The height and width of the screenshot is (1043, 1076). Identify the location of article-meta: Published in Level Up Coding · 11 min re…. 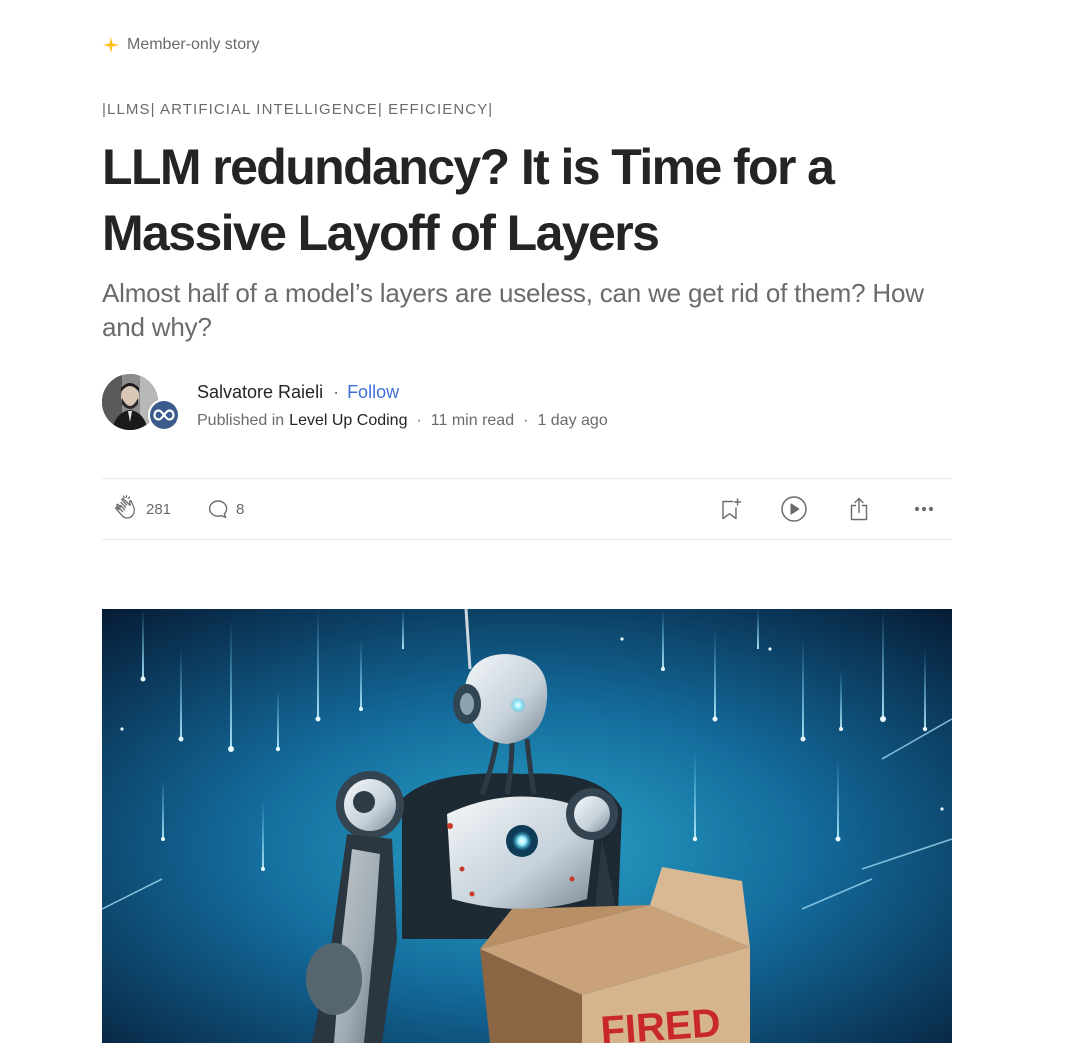
(402, 421).